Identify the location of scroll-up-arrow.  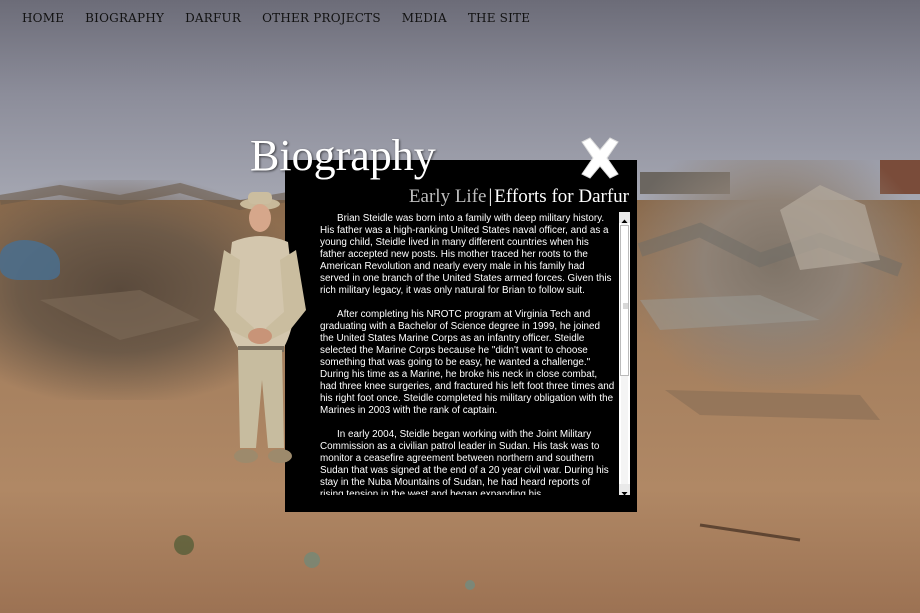
(624, 217).